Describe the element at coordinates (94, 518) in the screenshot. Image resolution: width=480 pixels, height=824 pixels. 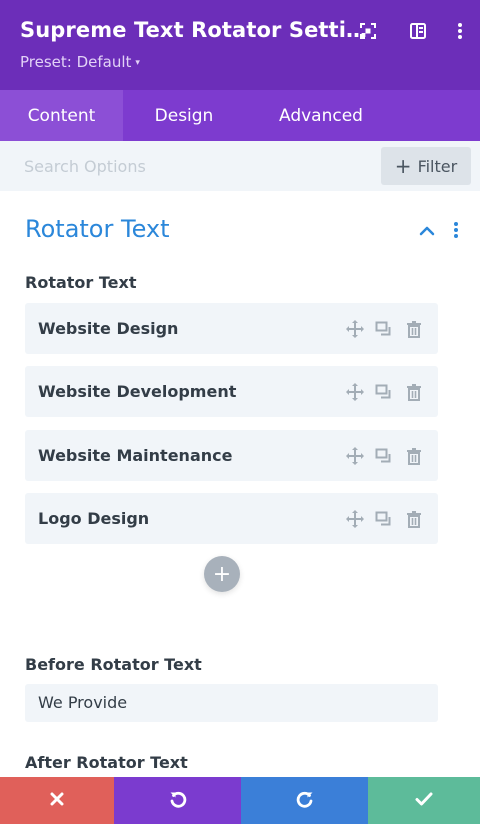
I see `rotator-item-label: Logo Design` at that location.